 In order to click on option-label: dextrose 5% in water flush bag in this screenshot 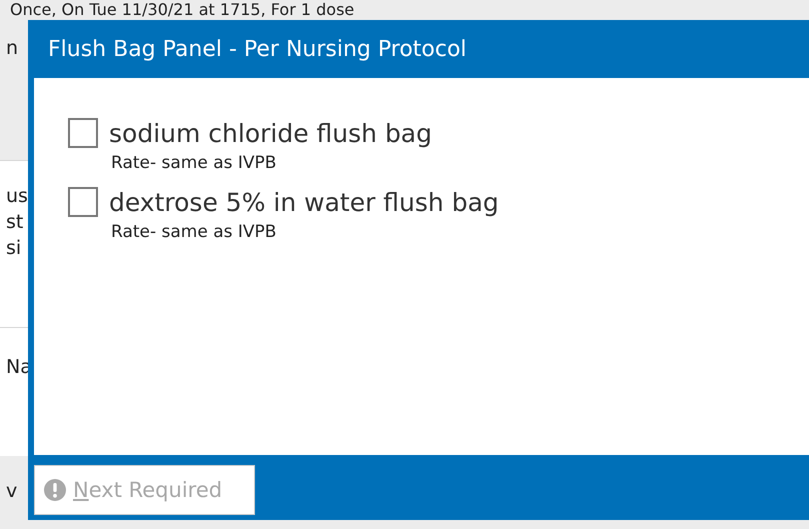, I will do `click(304, 202)`.